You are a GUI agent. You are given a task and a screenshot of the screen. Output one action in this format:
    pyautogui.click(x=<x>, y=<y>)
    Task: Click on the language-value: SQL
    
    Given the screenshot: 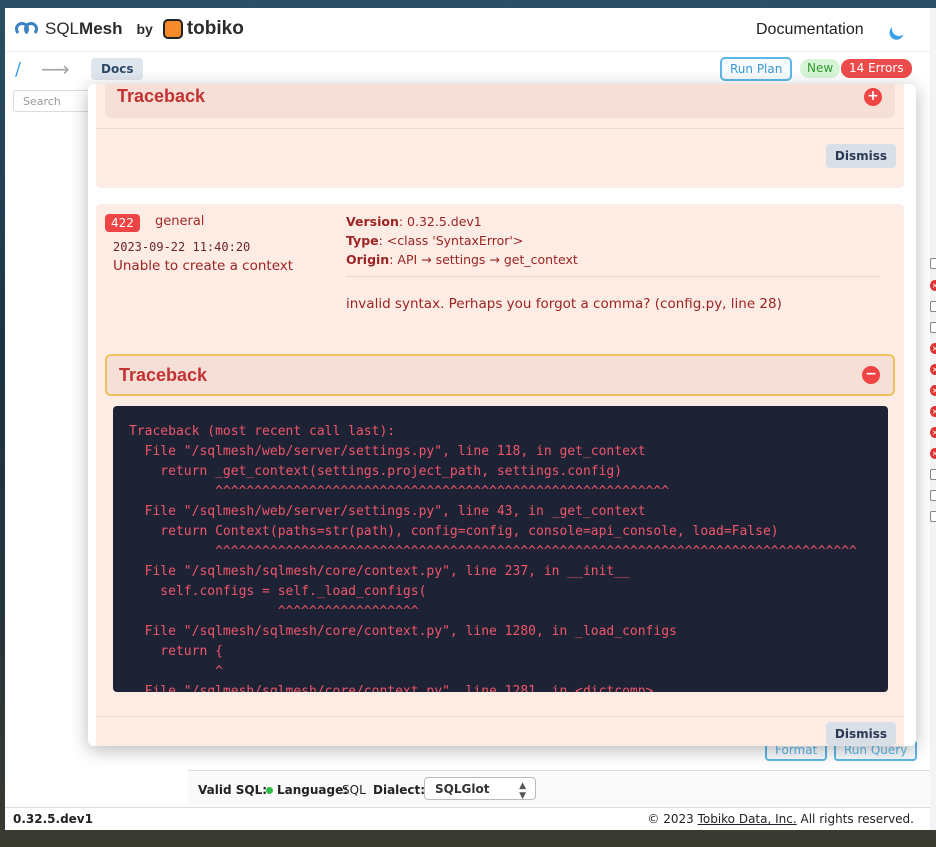 What is the action you would take?
    pyautogui.click(x=354, y=790)
    